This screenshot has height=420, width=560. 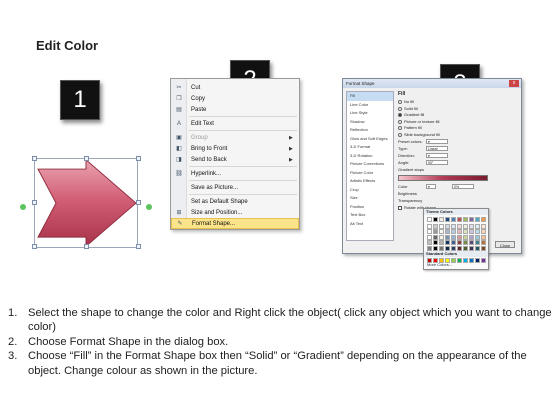 What do you see at coordinates (370, 173) in the screenshot?
I see `category-item: Picture Color` at bounding box center [370, 173].